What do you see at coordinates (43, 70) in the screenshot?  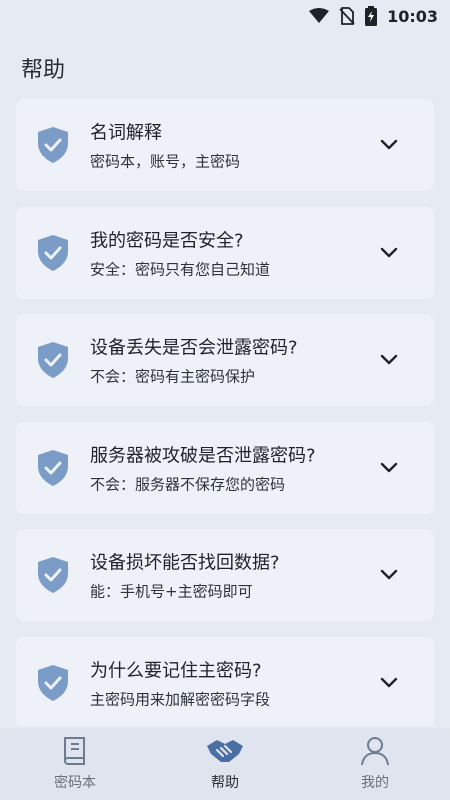 I see `page-title: 帮助` at bounding box center [43, 70].